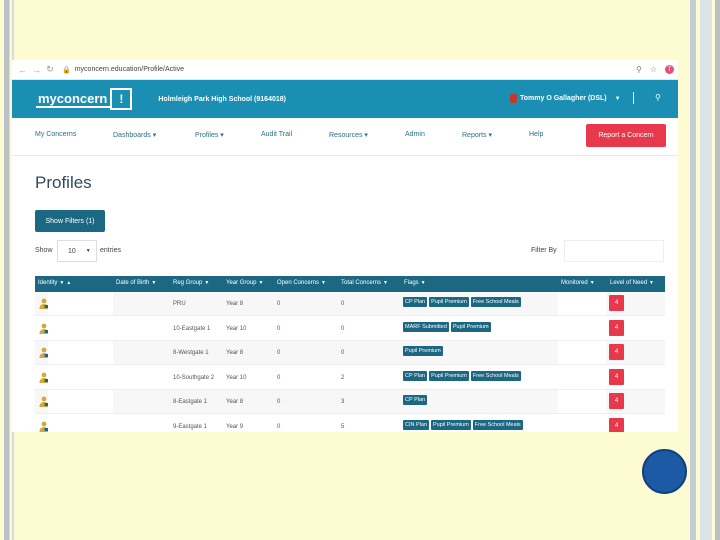  I want to click on entries-label: entries, so click(111, 250).